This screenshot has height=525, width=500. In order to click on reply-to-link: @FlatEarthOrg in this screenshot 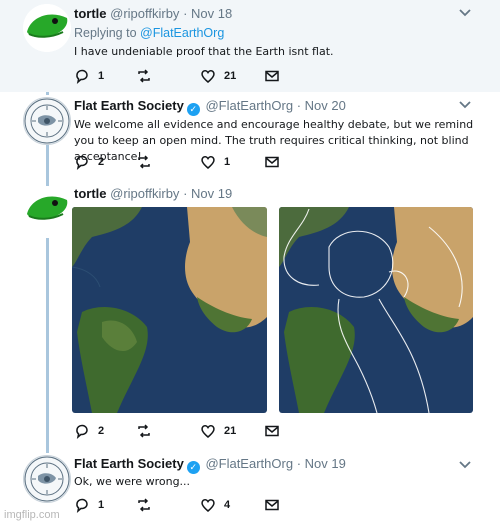, I will do `click(182, 33)`.